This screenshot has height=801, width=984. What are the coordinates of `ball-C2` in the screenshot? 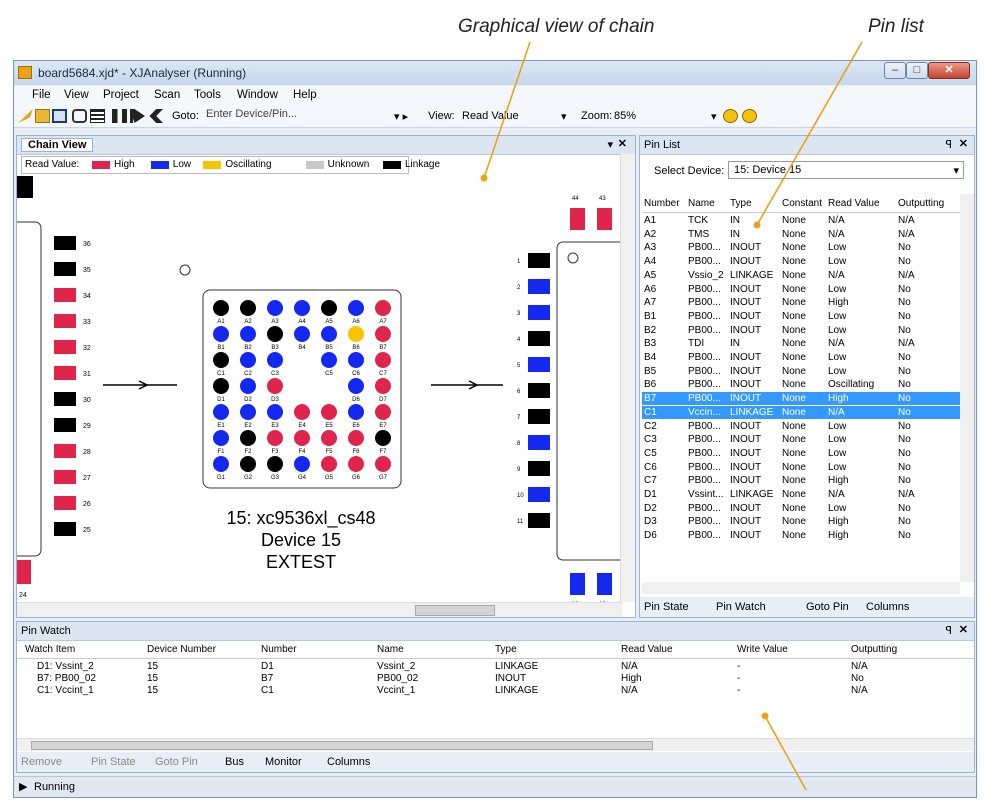 It's located at (248, 360).